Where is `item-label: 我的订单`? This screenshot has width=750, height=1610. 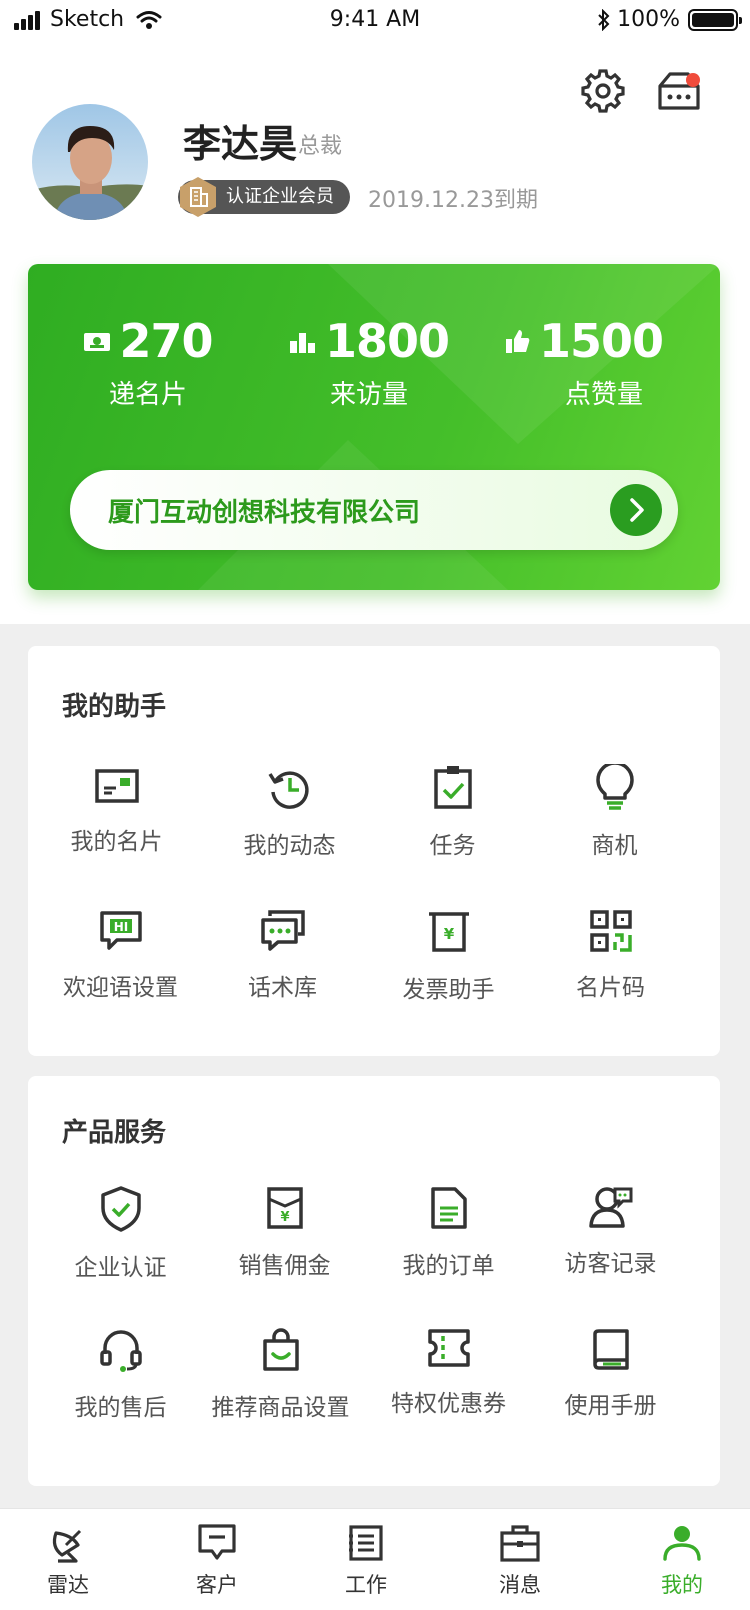
item-label: 我的订单 is located at coordinates (448, 1266).